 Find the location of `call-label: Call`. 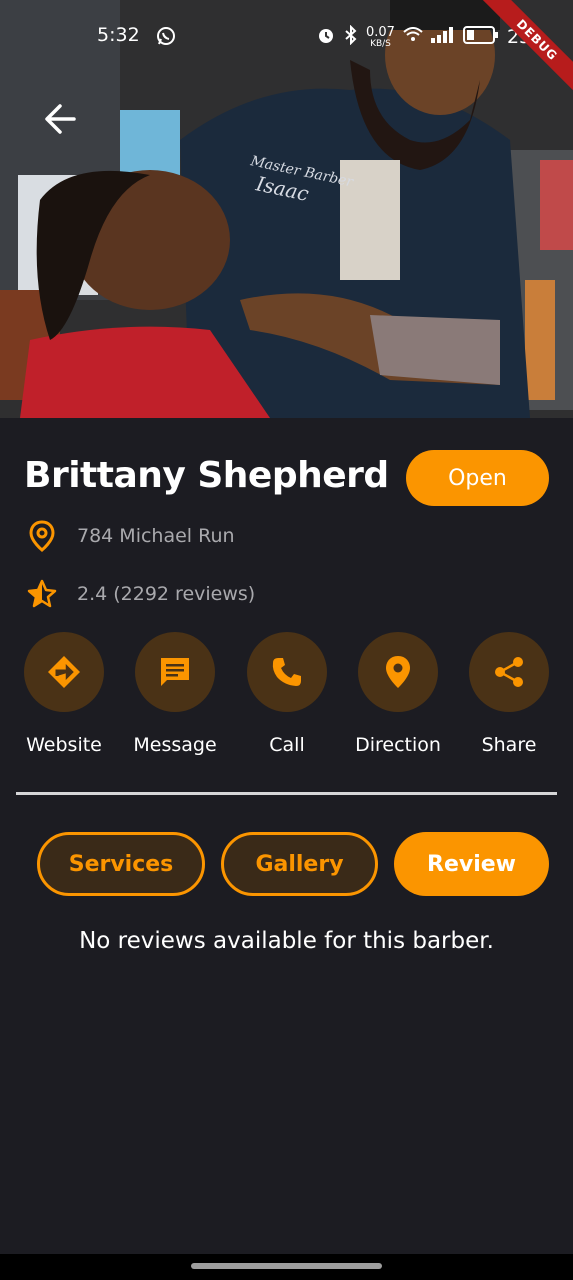

call-label: Call is located at coordinates (287, 745).